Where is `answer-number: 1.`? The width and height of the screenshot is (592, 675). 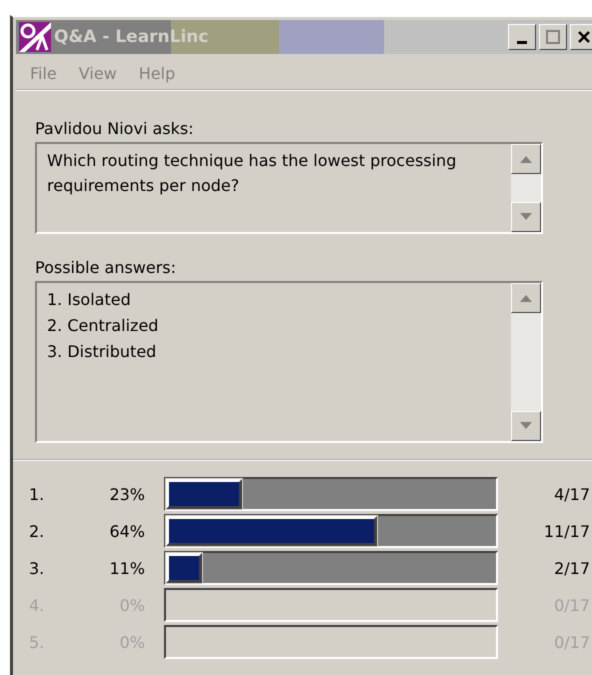 answer-number: 1. is located at coordinates (37, 494).